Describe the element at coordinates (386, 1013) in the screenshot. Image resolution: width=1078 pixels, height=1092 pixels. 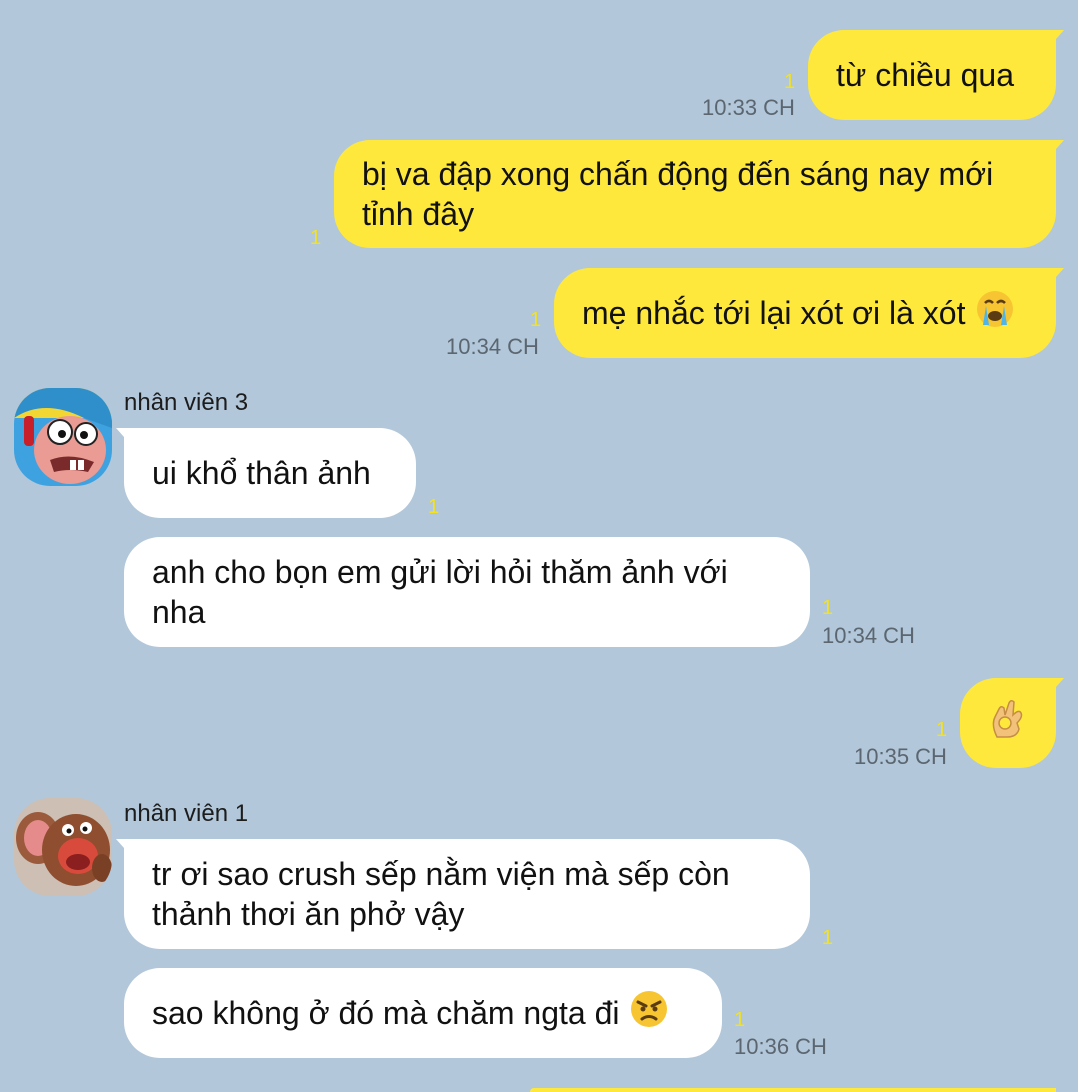
I see `message-text: sao không ở đó mà chăm ngta đi` at that location.